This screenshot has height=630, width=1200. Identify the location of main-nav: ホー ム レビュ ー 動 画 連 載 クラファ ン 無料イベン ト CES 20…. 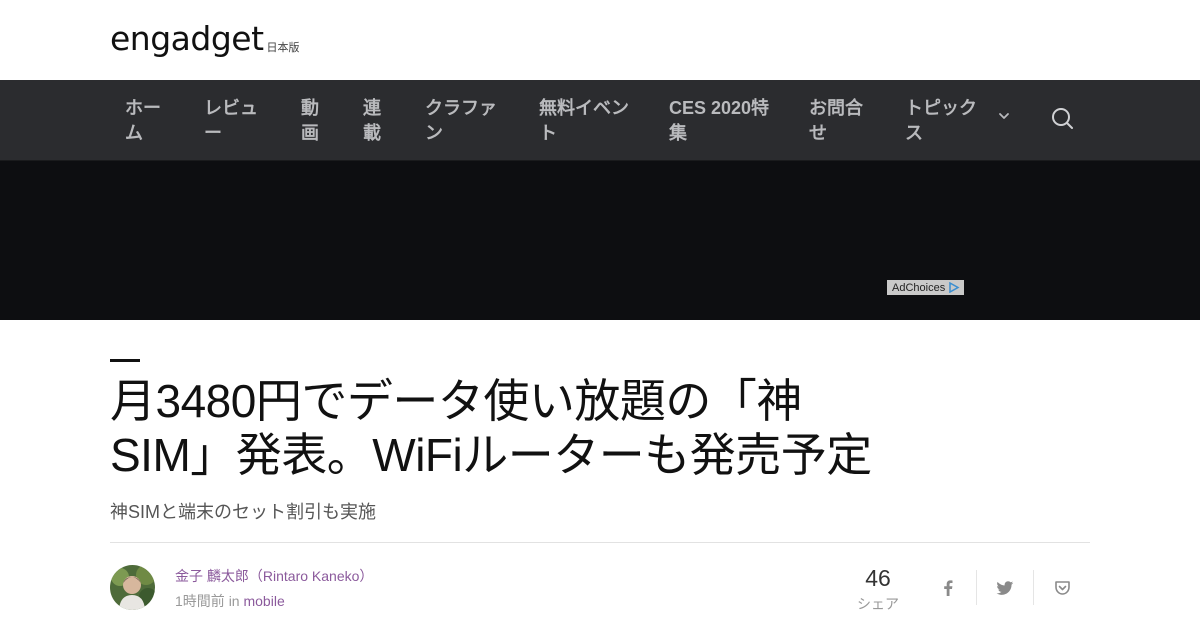
(600, 120).